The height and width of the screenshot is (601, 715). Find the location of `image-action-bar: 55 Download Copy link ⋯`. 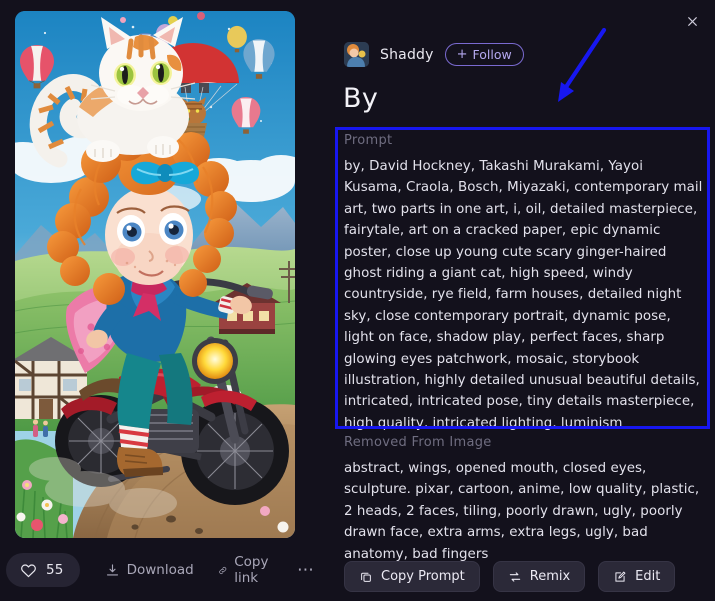

image-action-bar: 55 Download Copy link ⋯ is located at coordinates (160, 570).